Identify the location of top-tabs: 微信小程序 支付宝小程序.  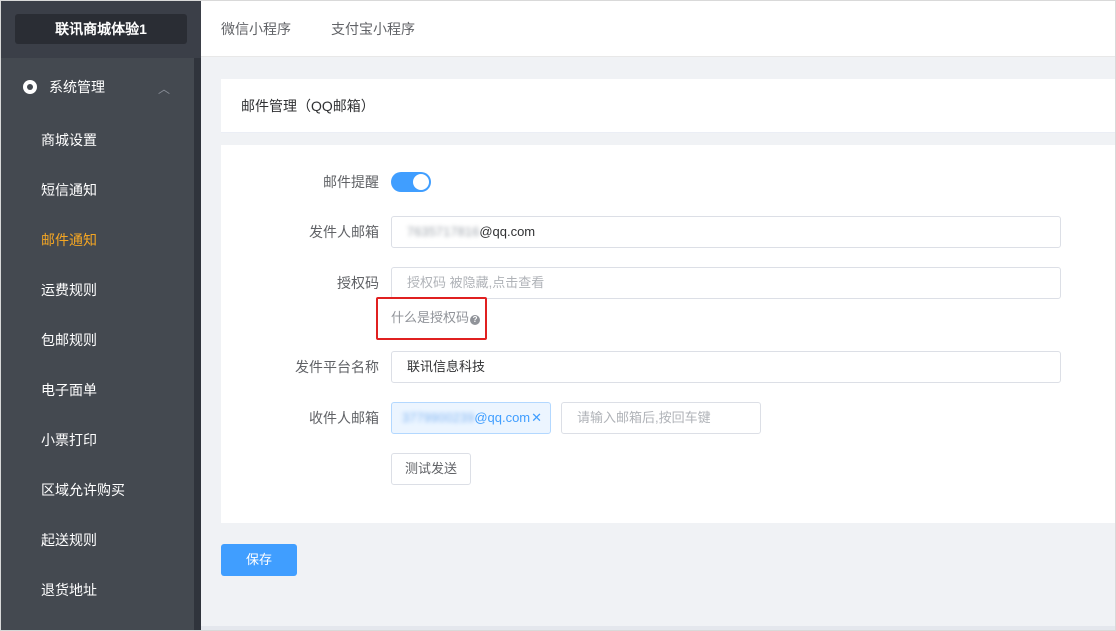
(658, 29).